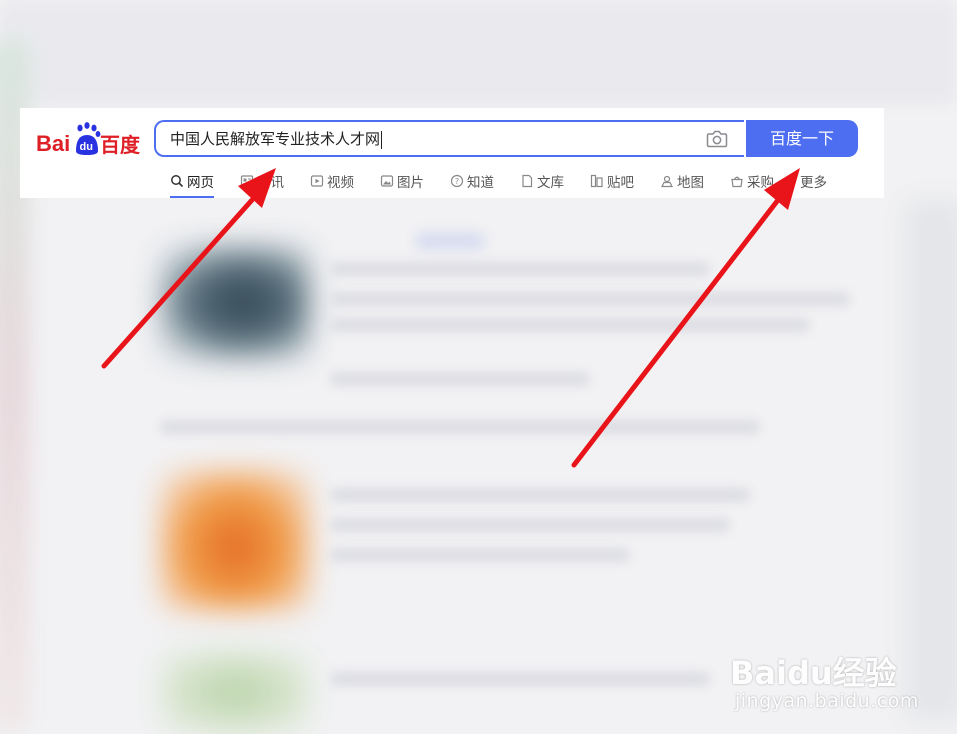 Image resolution: width=957 pixels, height=734 pixels. I want to click on watermark-url: jingyan.baidu.com, so click(827, 701).